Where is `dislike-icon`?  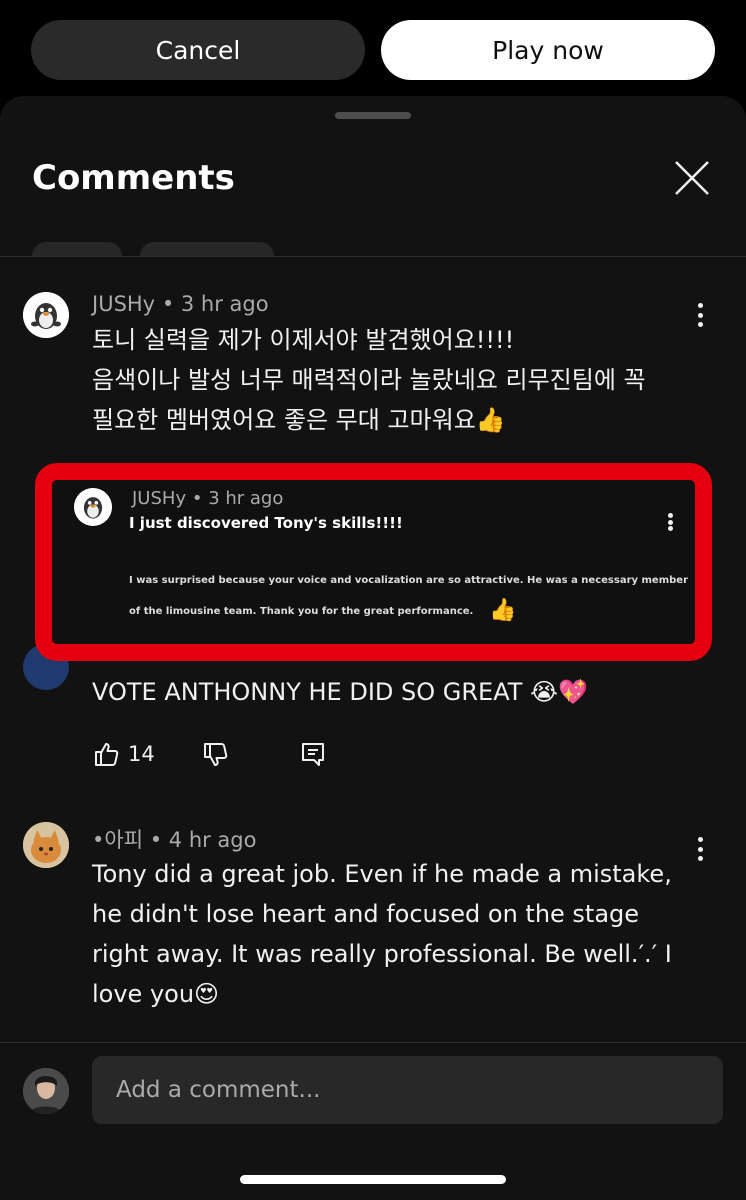
dislike-icon is located at coordinates (215, 754).